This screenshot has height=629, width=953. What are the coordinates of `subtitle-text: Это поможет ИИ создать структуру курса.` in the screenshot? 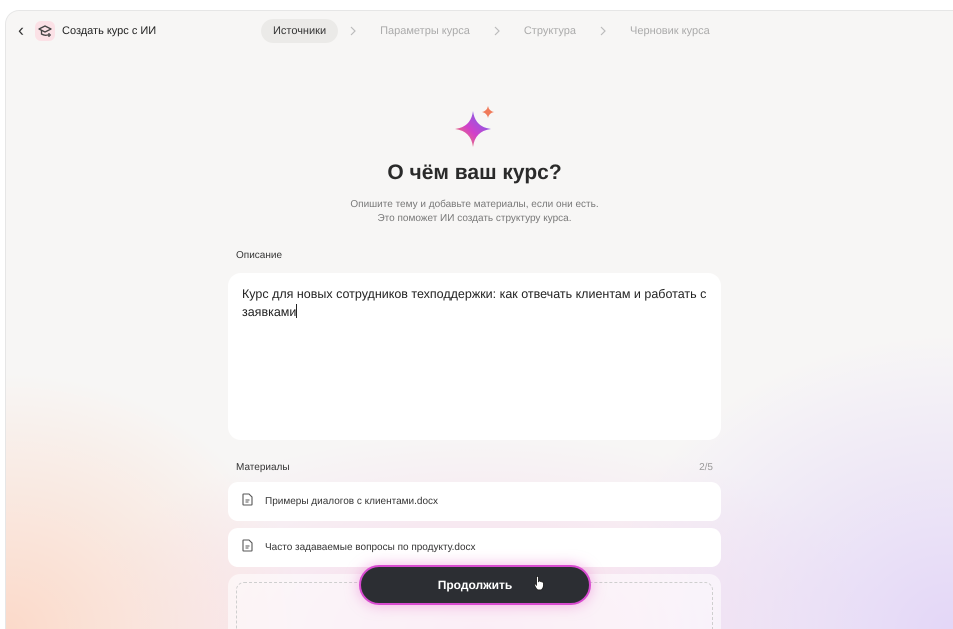 It's located at (474, 219).